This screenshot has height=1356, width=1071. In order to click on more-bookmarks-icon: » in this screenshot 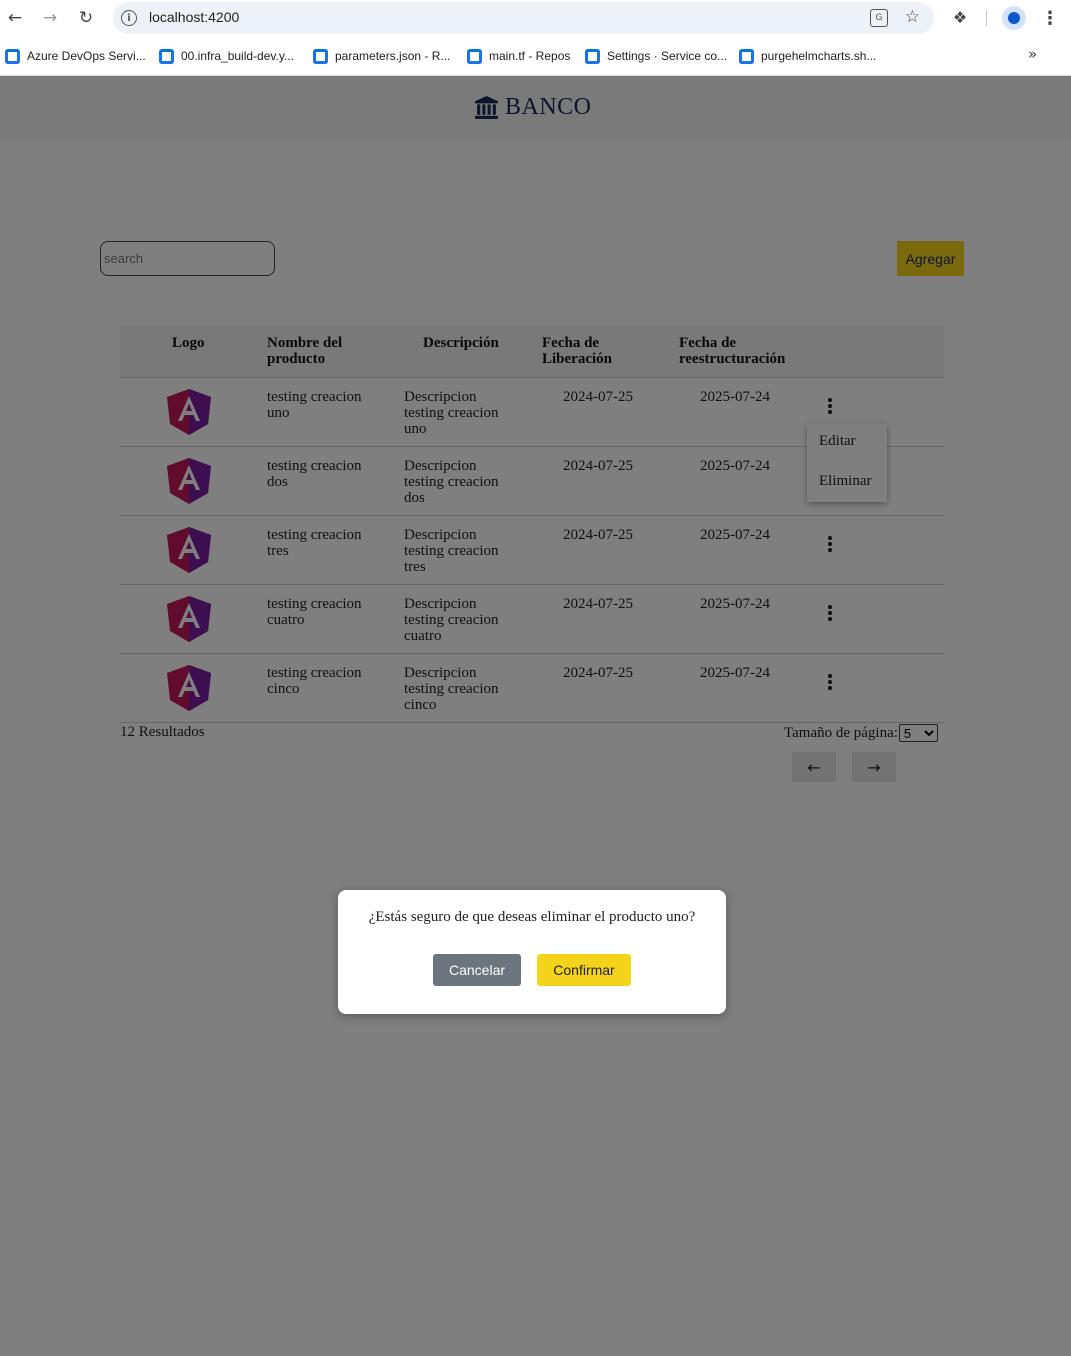, I will do `click(1032, 54)`.